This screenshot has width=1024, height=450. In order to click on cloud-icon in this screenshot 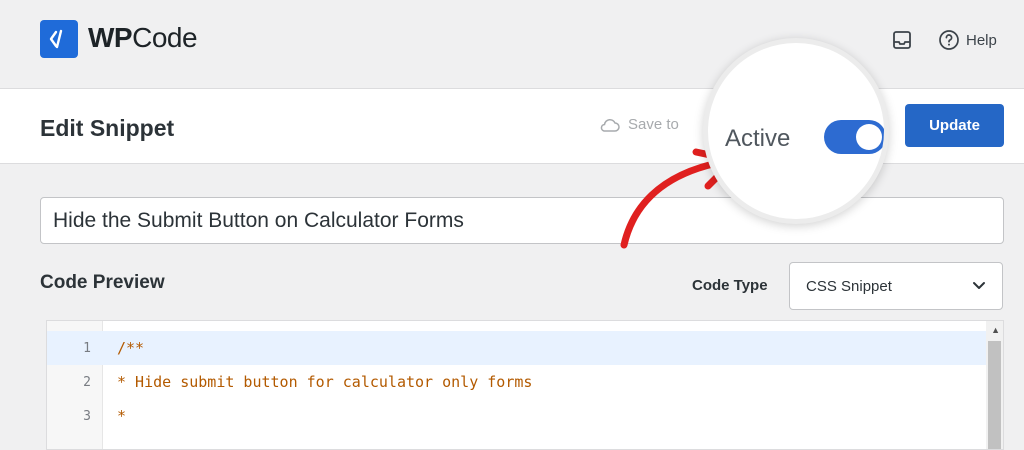, I will do `click(610, 125)`.